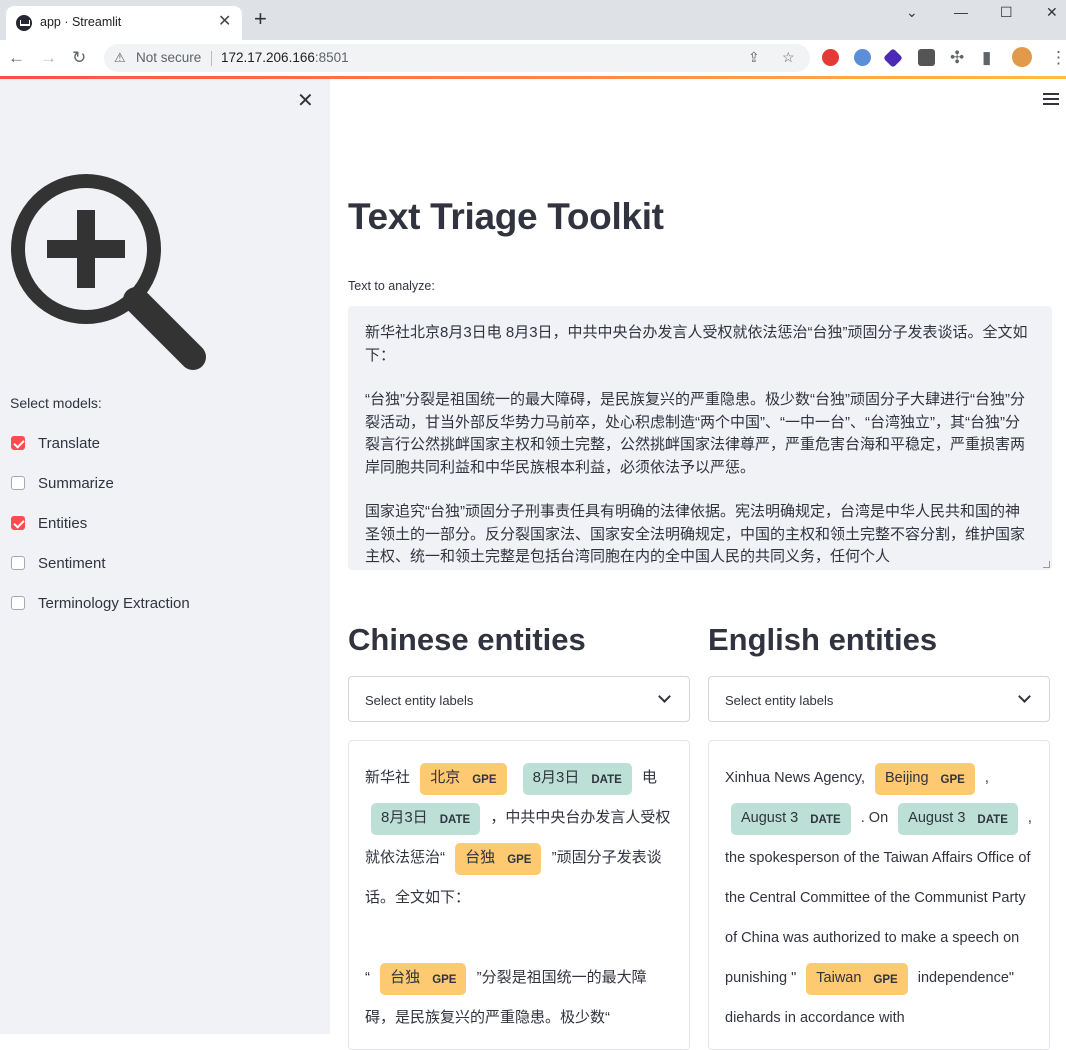  Describe the element at coordinates (1022, 57) in the screenshot. I see `profile-avatar` at that location.